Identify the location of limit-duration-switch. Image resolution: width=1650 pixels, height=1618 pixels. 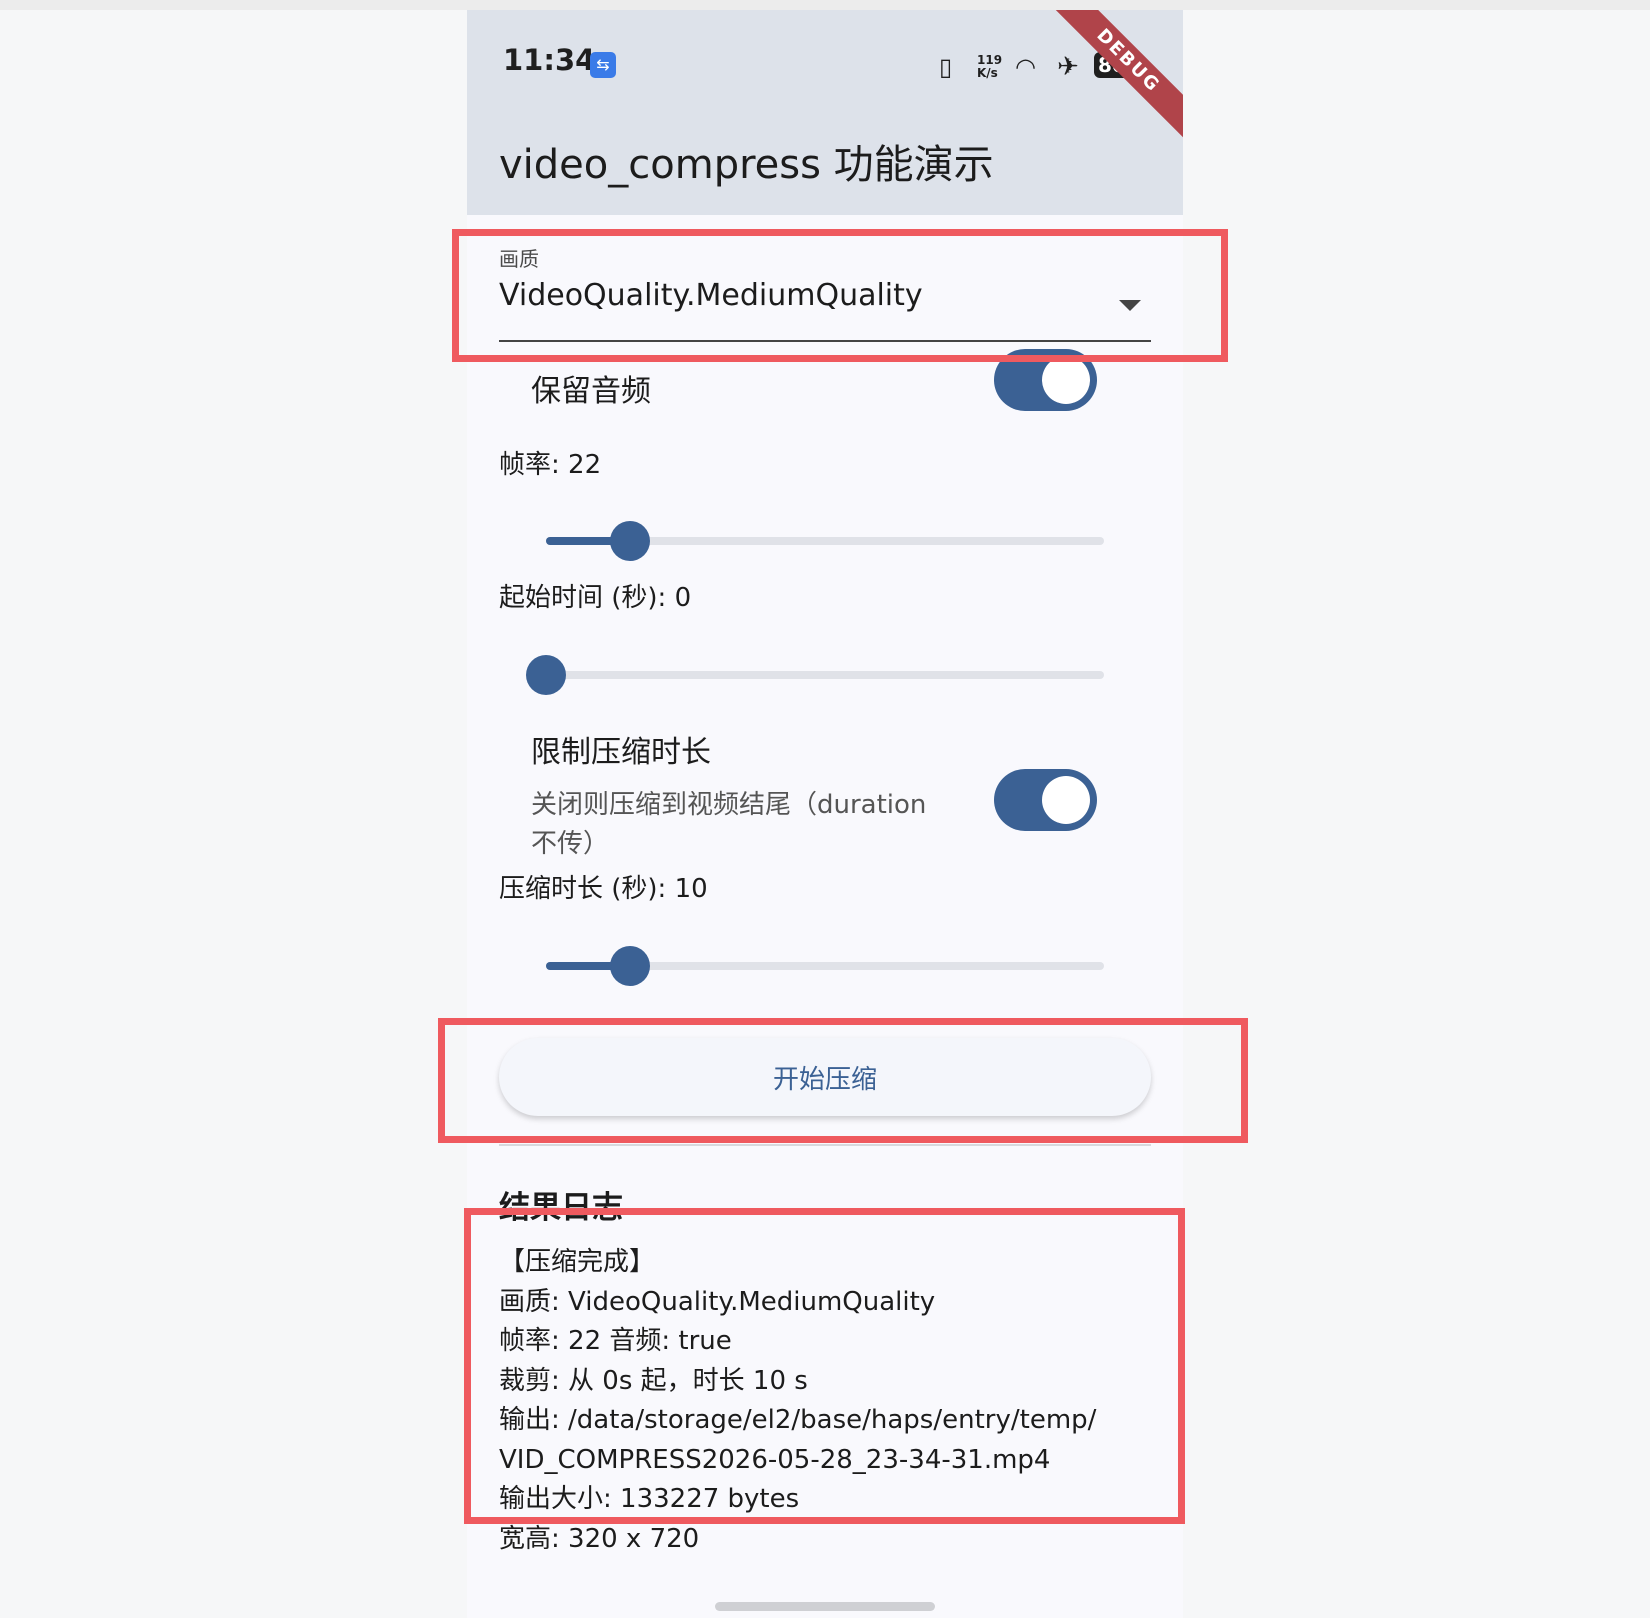
(1045, 800).